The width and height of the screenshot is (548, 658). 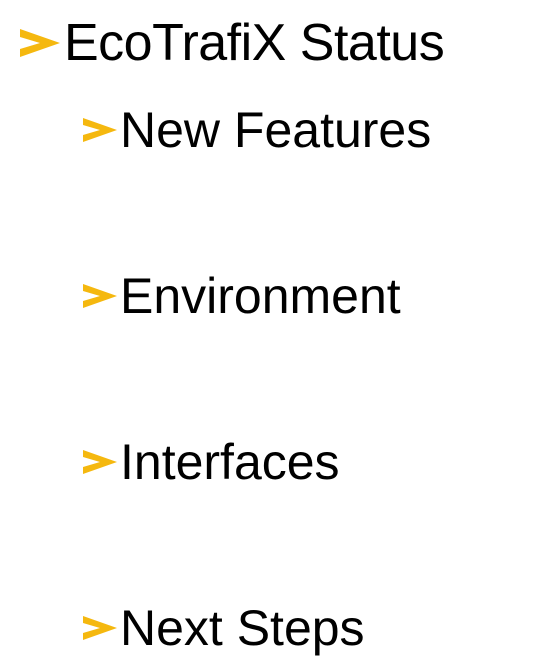 I want to click on bullet-item-next-steps: Next Steps, so click(x=222, y=628).